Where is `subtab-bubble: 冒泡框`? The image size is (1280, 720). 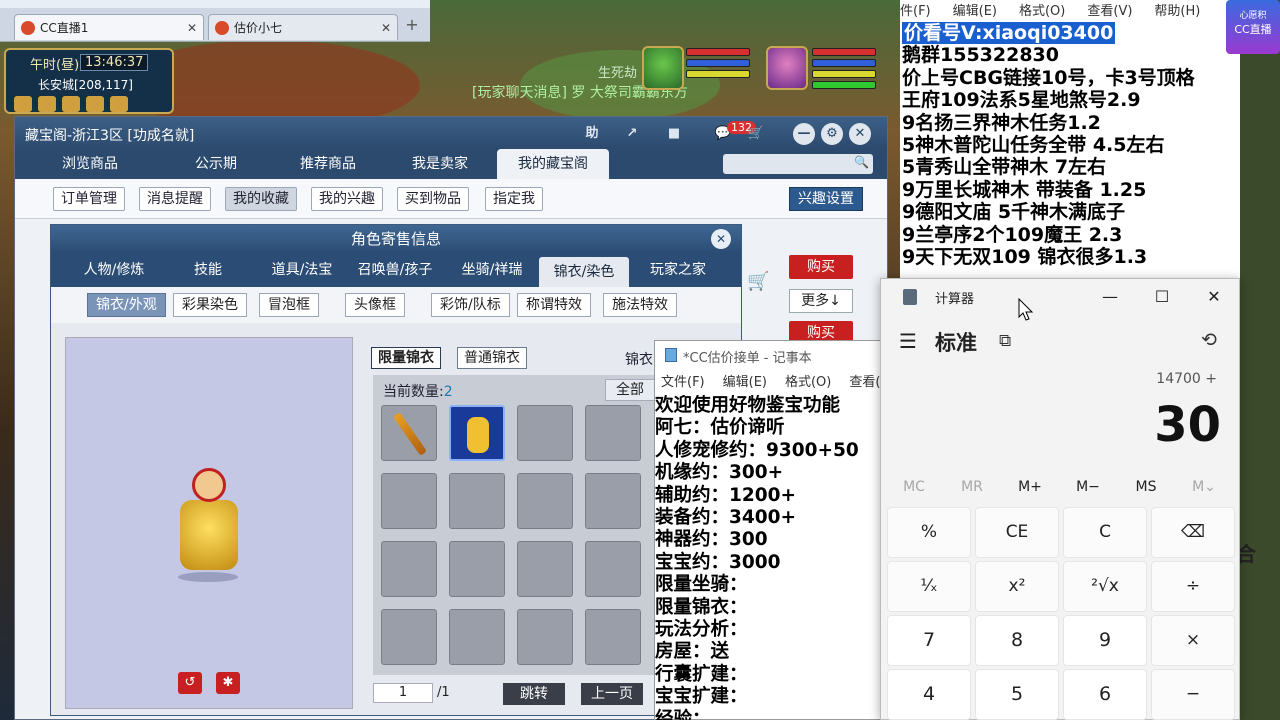 subtab-bubble: 冒泡框 is located at coordinates (289, 305).